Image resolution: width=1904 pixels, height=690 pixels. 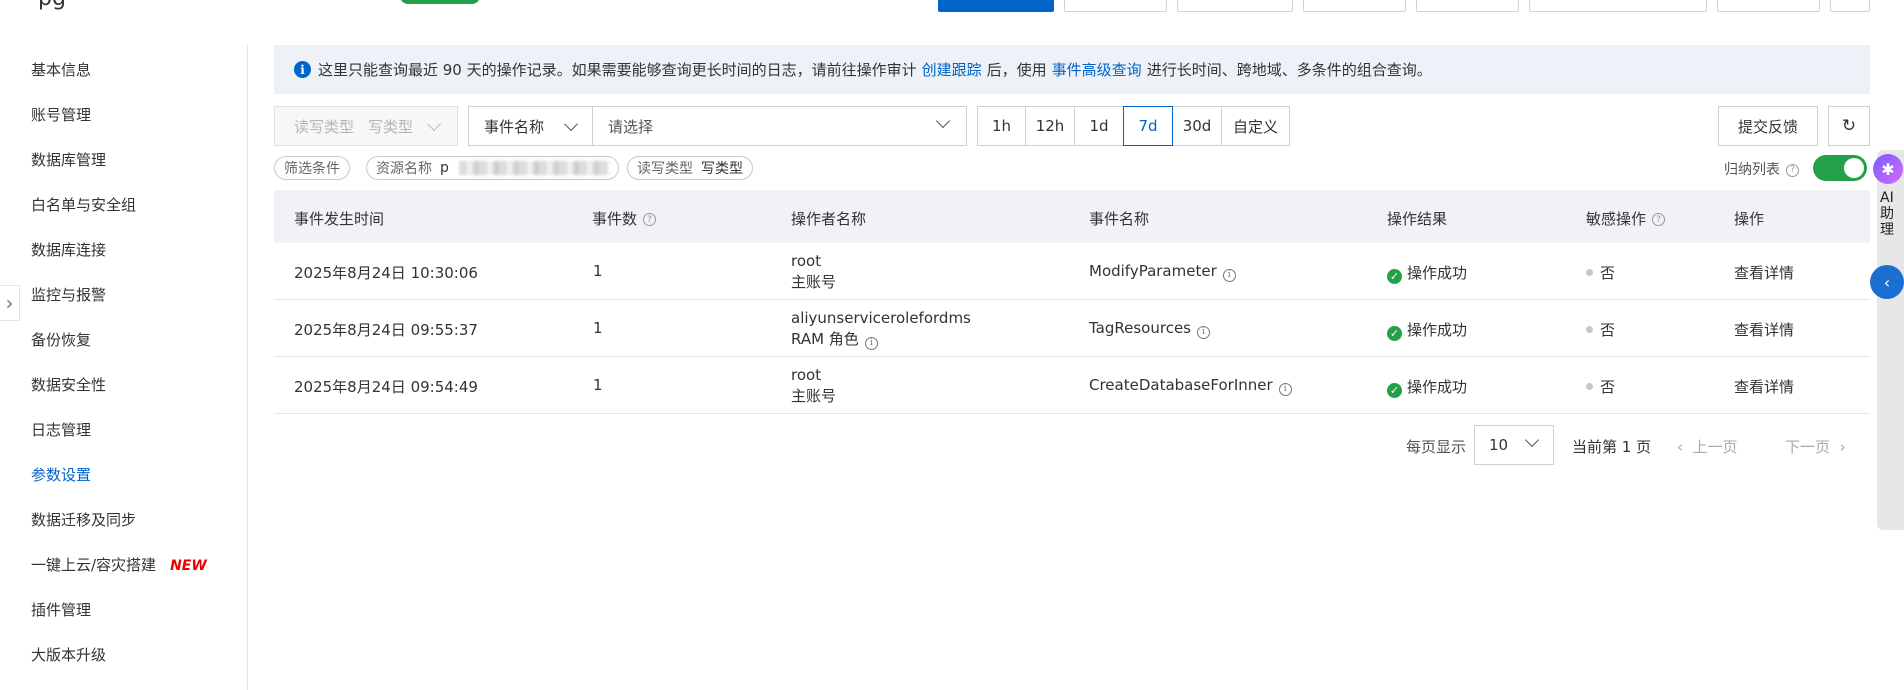 What do you see at coordinates (1499, 445) in the screenshot?
I see `per-page-value: 10` at bounding box center [1499, 445].